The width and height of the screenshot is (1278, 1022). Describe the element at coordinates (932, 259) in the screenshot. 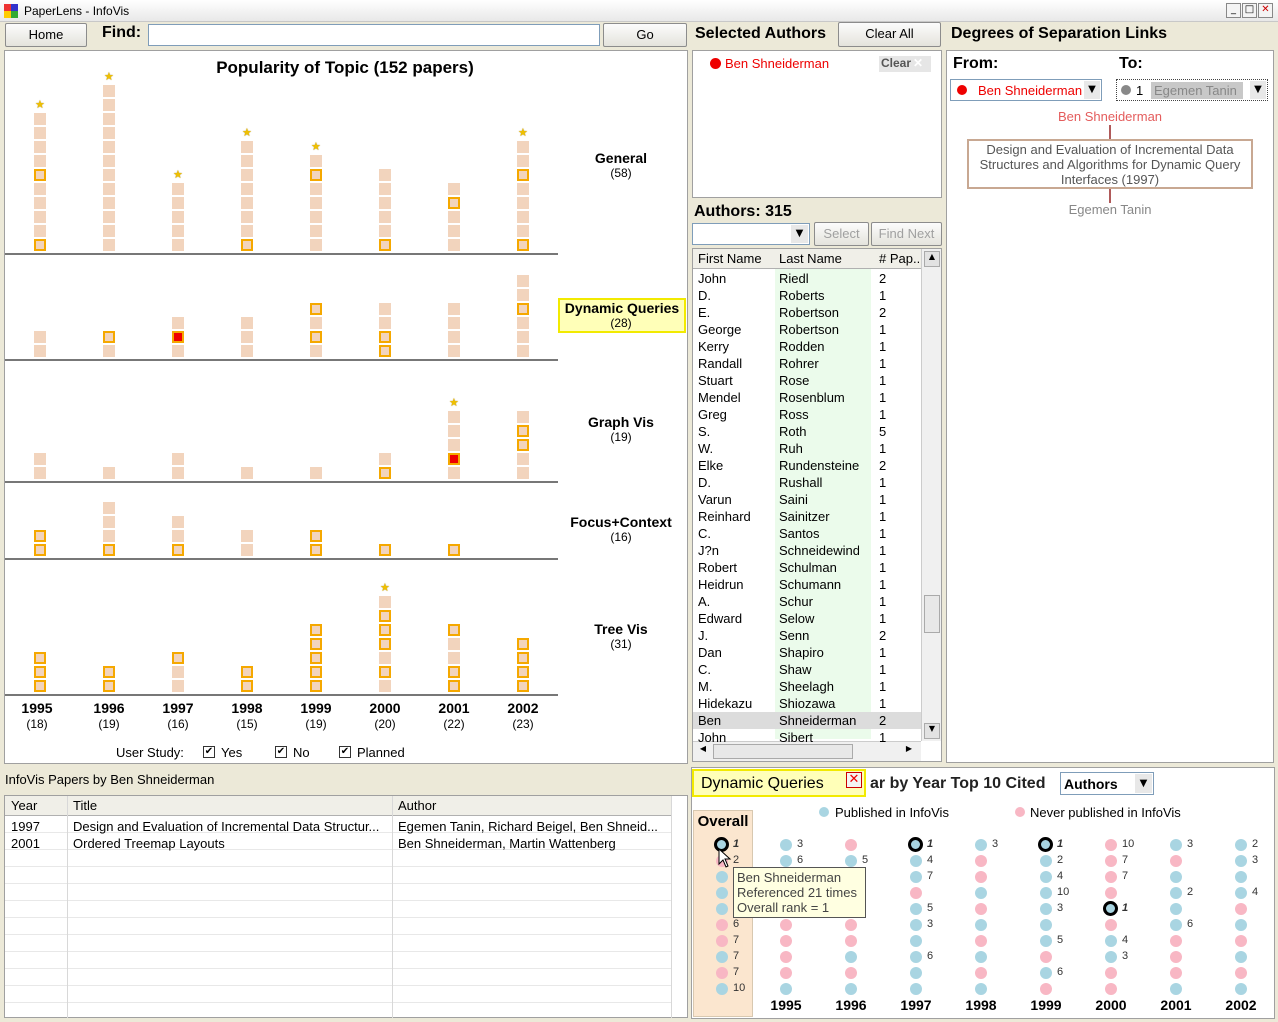

I see `scroll-up-icon: ▲` at that location.